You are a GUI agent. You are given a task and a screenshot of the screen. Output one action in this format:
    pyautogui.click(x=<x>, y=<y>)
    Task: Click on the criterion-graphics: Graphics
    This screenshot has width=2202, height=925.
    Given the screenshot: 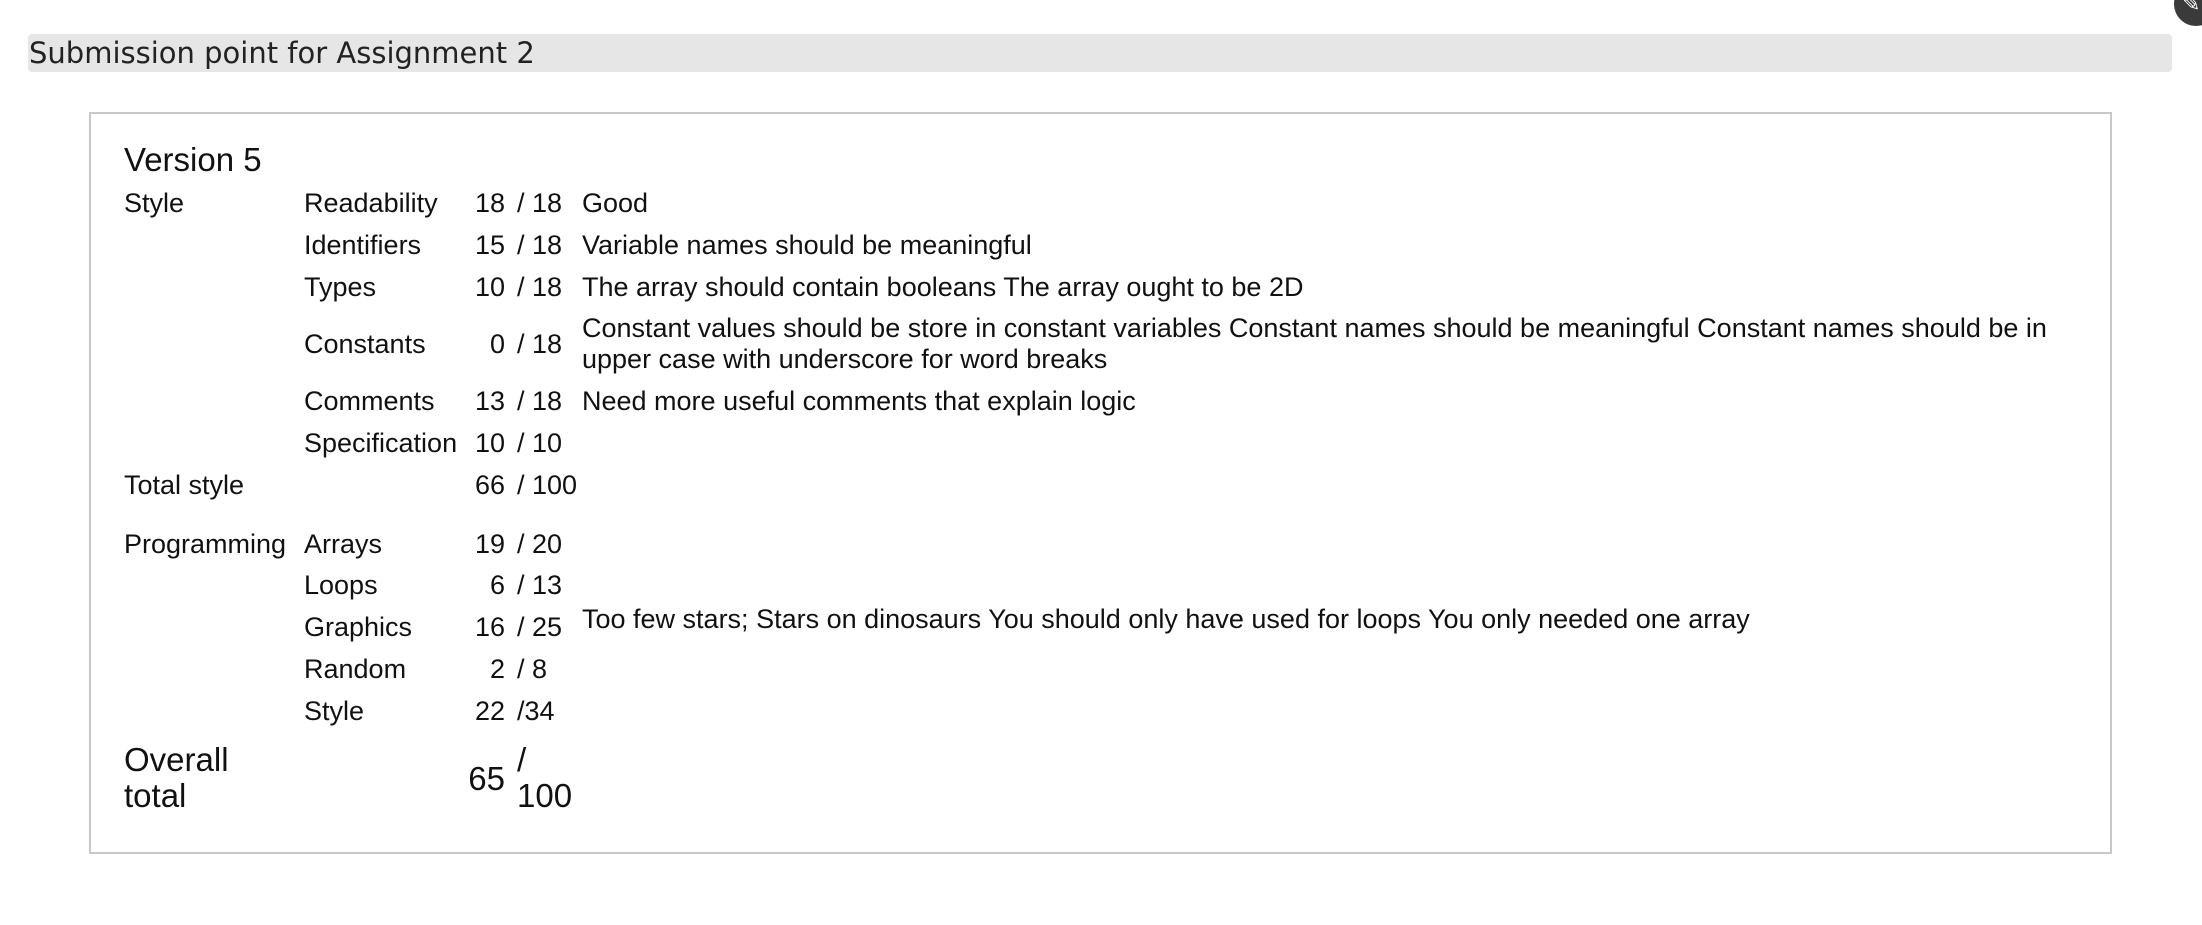 What is the action you would take?
    pyautogui.click(x=358, y=626)
    